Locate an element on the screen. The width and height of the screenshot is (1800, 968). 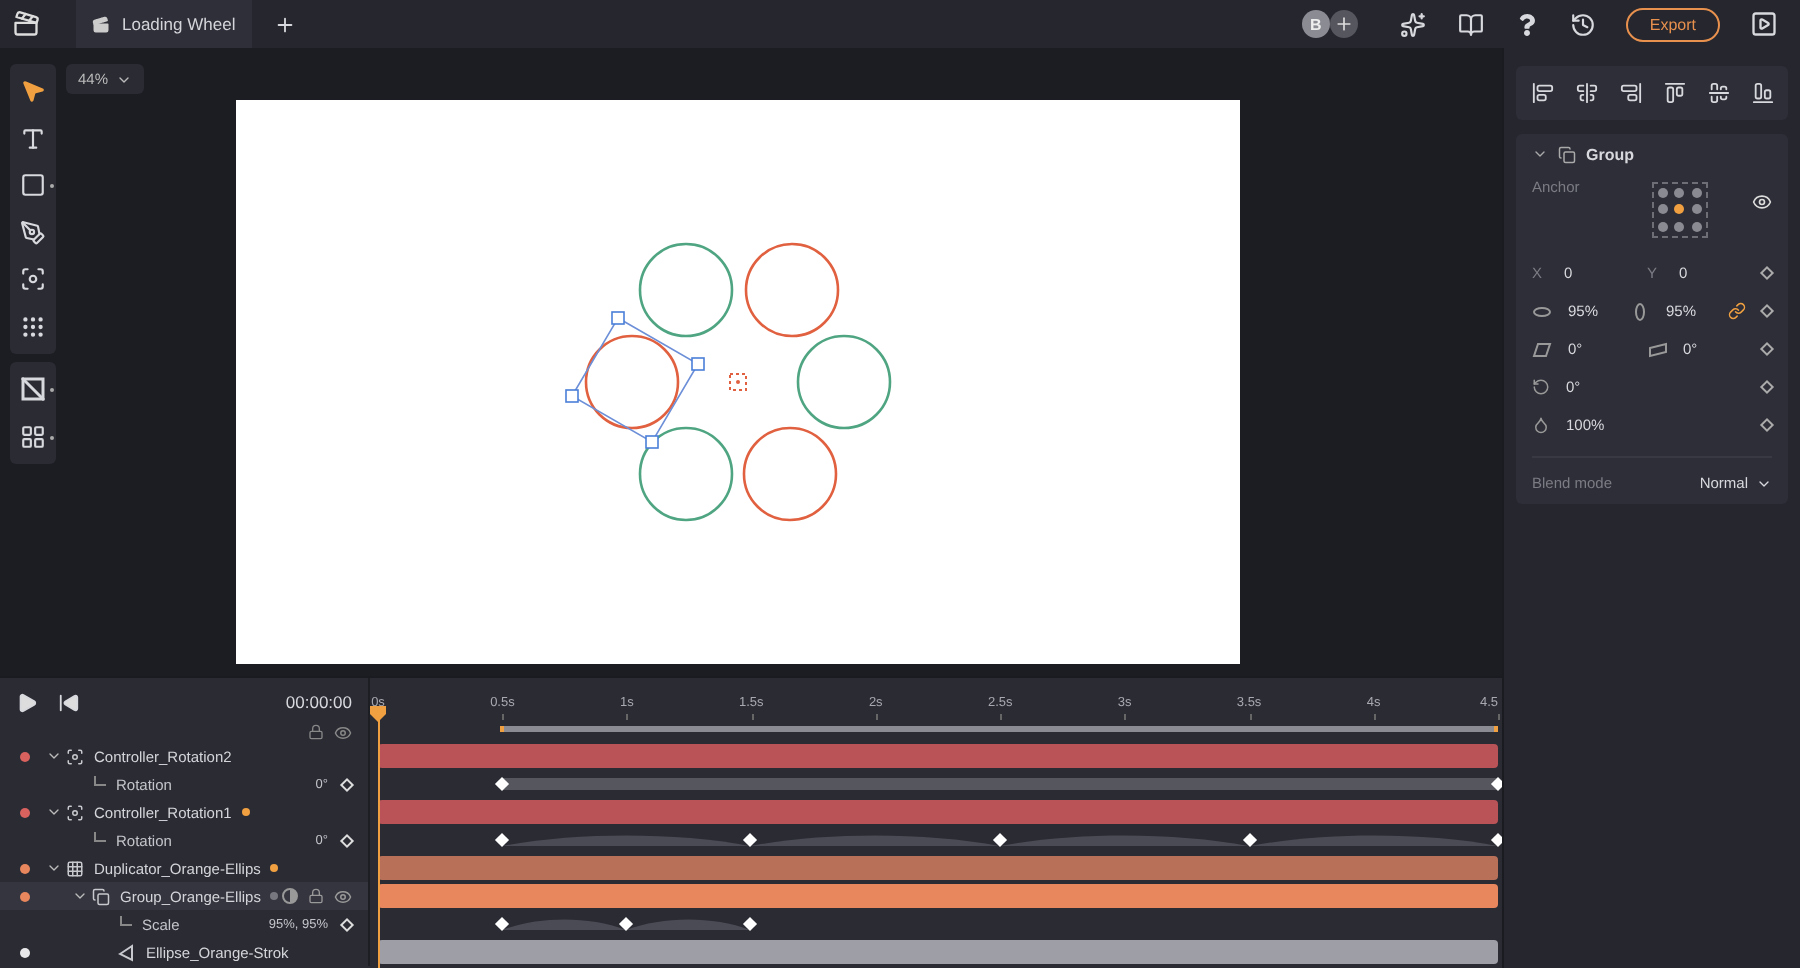
selection-box is located at coordinates (635, 380).